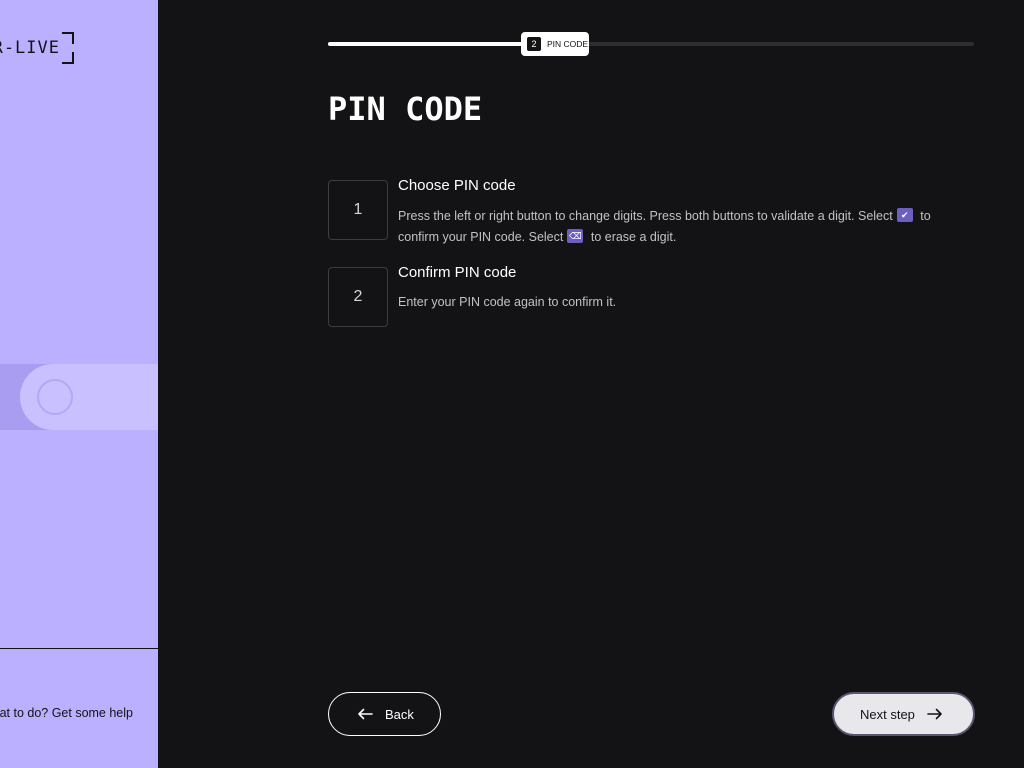  I want to click on logo-text: LEDGER-LIVE, so click(30, 48).